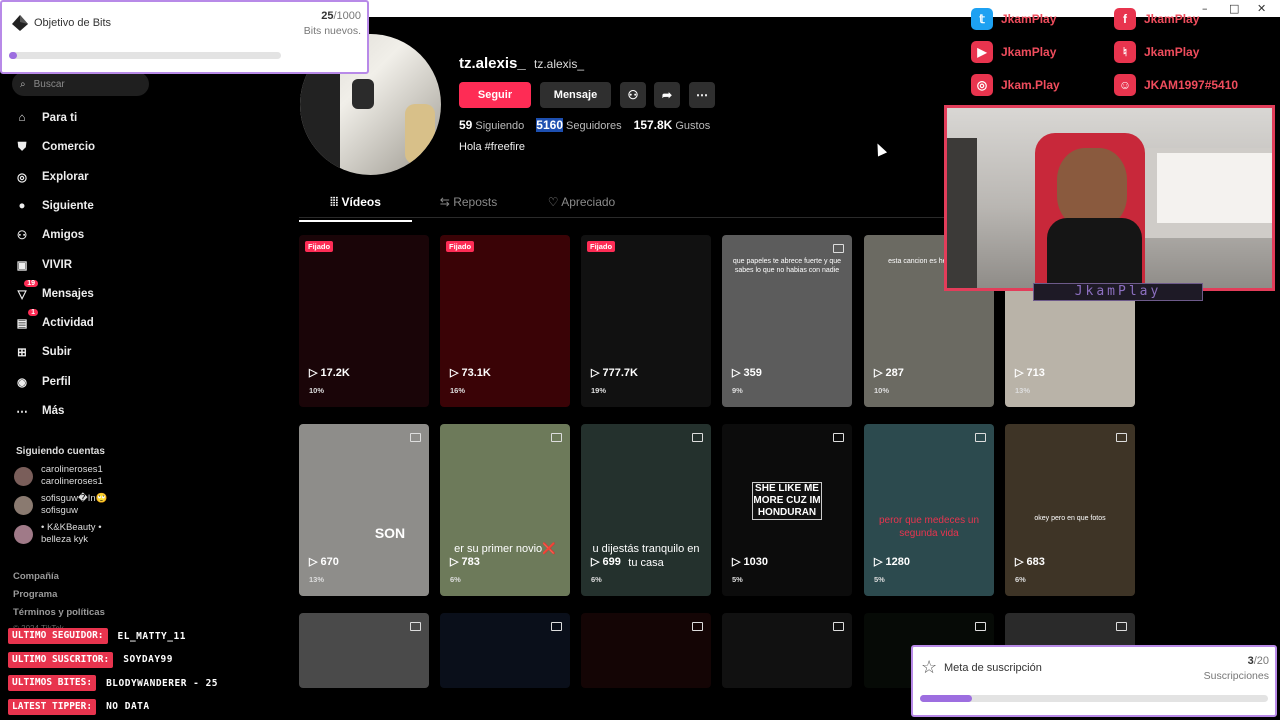  I want to click on sub-goal-total: /20, so click(1261, 661).